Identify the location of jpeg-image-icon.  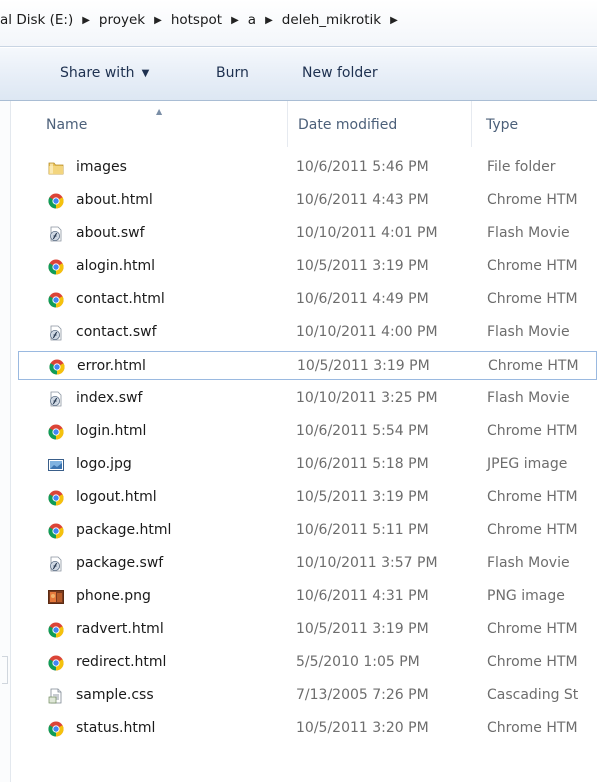
(56, 465).